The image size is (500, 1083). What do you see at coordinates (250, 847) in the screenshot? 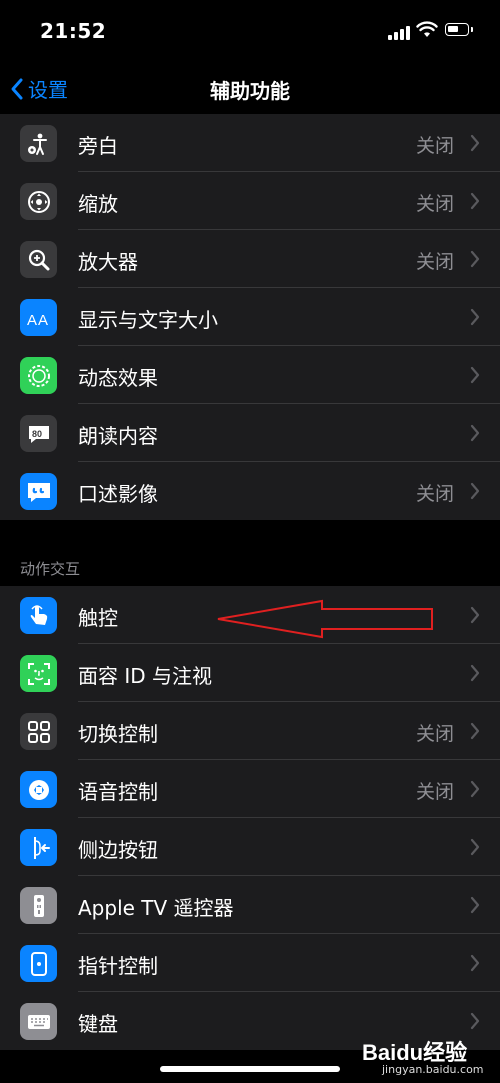
I see `settings-row-side-button: 侧边按钮` at bounding box center [250, 847].